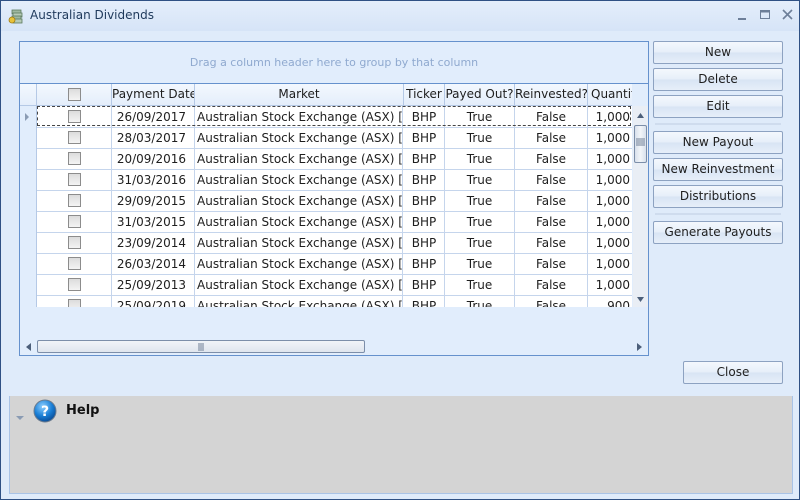 The width and height of the screenshot is (800, 500). I want to click on generate-payouts-button: Generate Payouts, so click(718, 232).